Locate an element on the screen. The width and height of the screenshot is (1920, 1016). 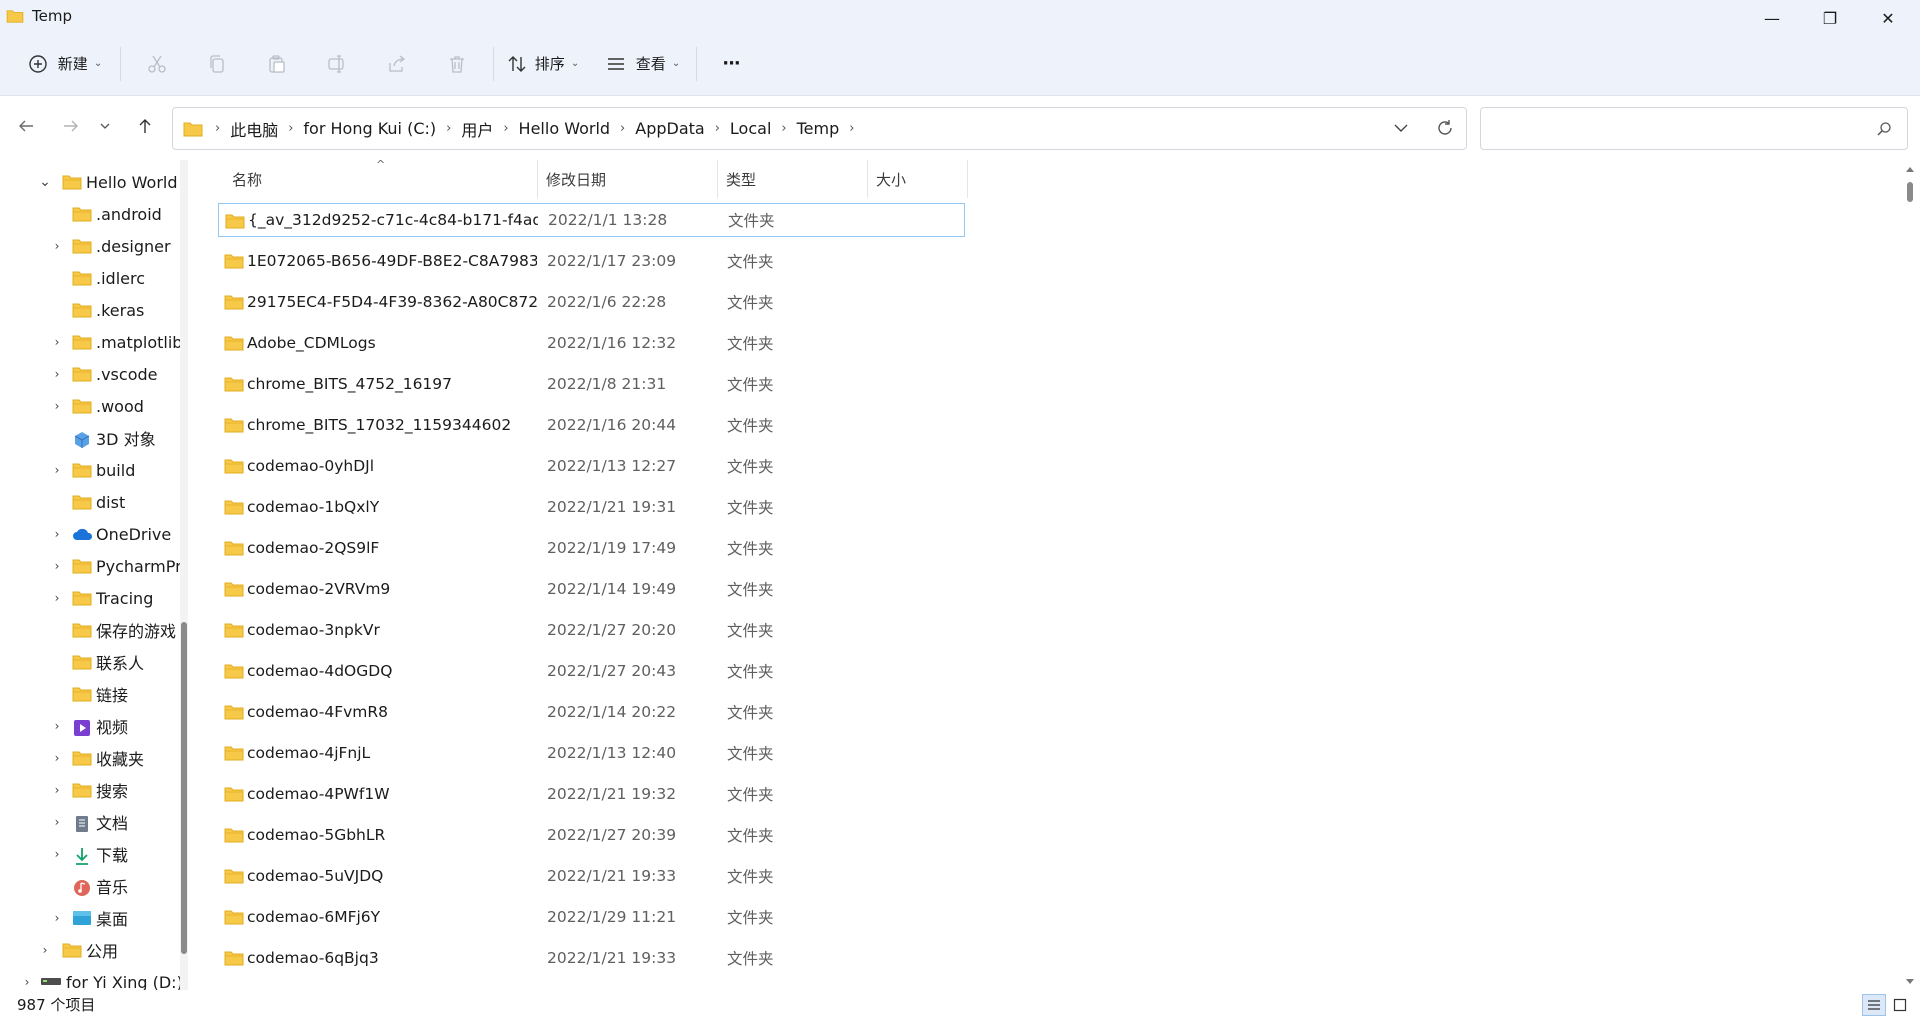
recent-locations-button is located at coordinates (105, 126).